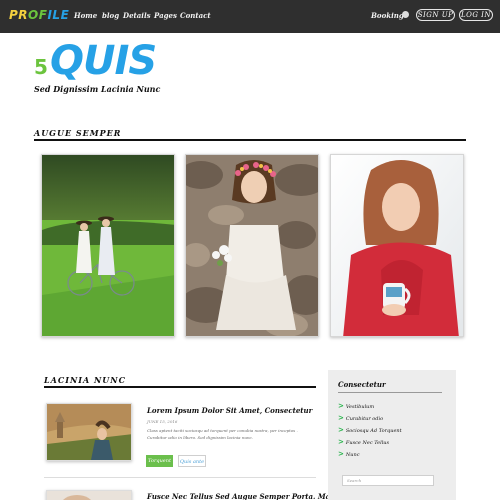 The image size is (500, 500). What do you see at coordinates (110, 15) in the screenshot?
I see `nav-link-blog: blog` at bounding box center [110, 15].